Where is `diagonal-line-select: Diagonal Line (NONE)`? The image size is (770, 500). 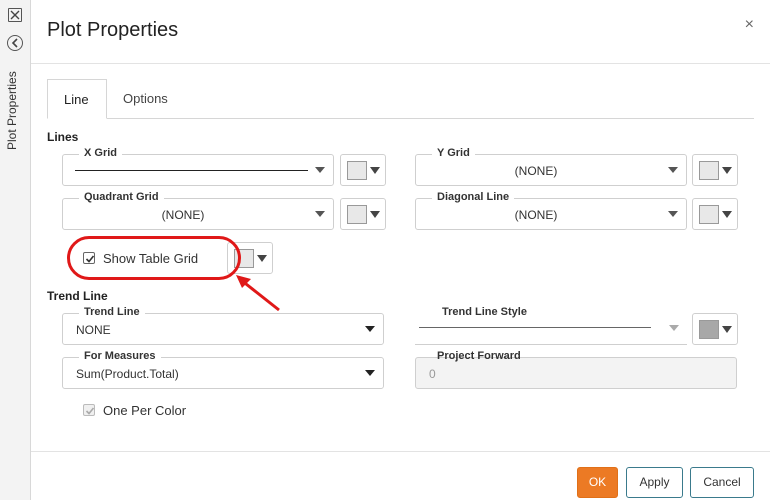
diagonal-line-select: Diagonal Line (NONE) is located at coordinates (551, 210).